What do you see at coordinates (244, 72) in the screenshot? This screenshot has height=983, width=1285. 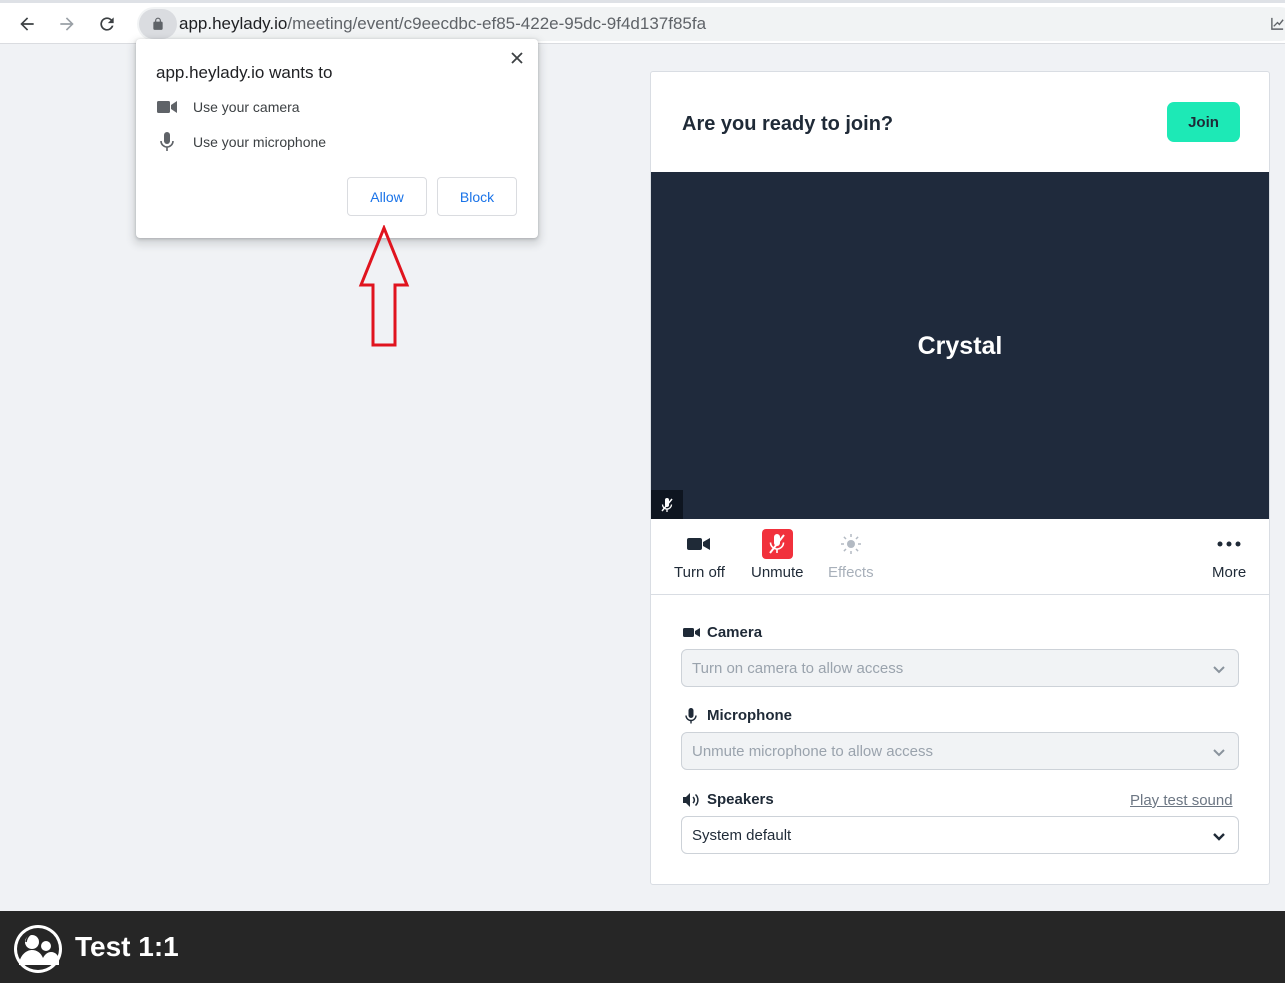 I see `permission-title: app.heylady.io wants to` at bounding box center [244, 72].